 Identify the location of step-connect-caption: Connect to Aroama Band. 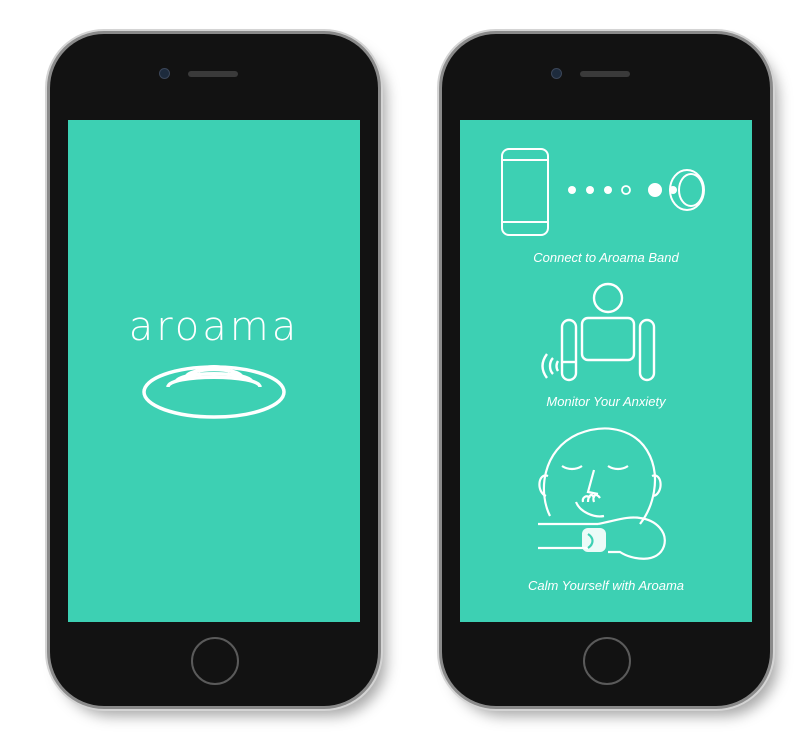
(606, 257).